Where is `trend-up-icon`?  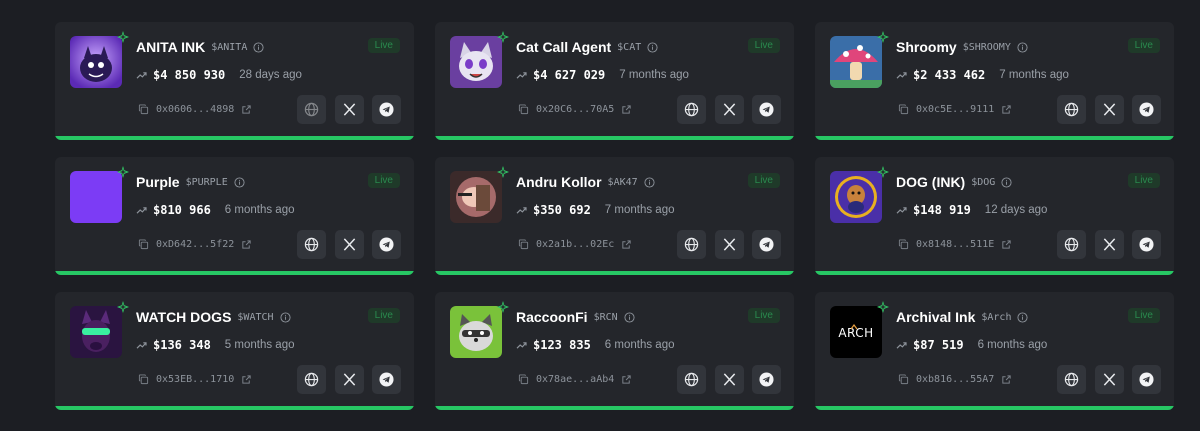 trend-up-icon is located at coordinates (141, 345).